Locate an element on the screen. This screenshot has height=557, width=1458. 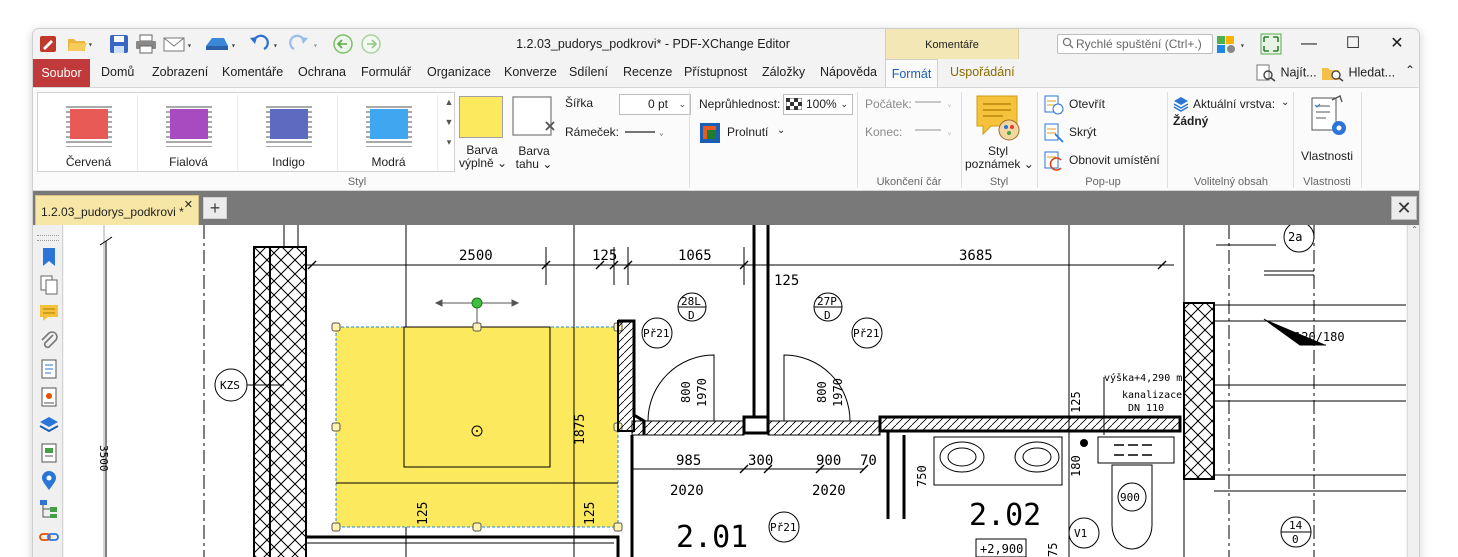
dim-1875: 1875 is located at coordinates (580, 429).